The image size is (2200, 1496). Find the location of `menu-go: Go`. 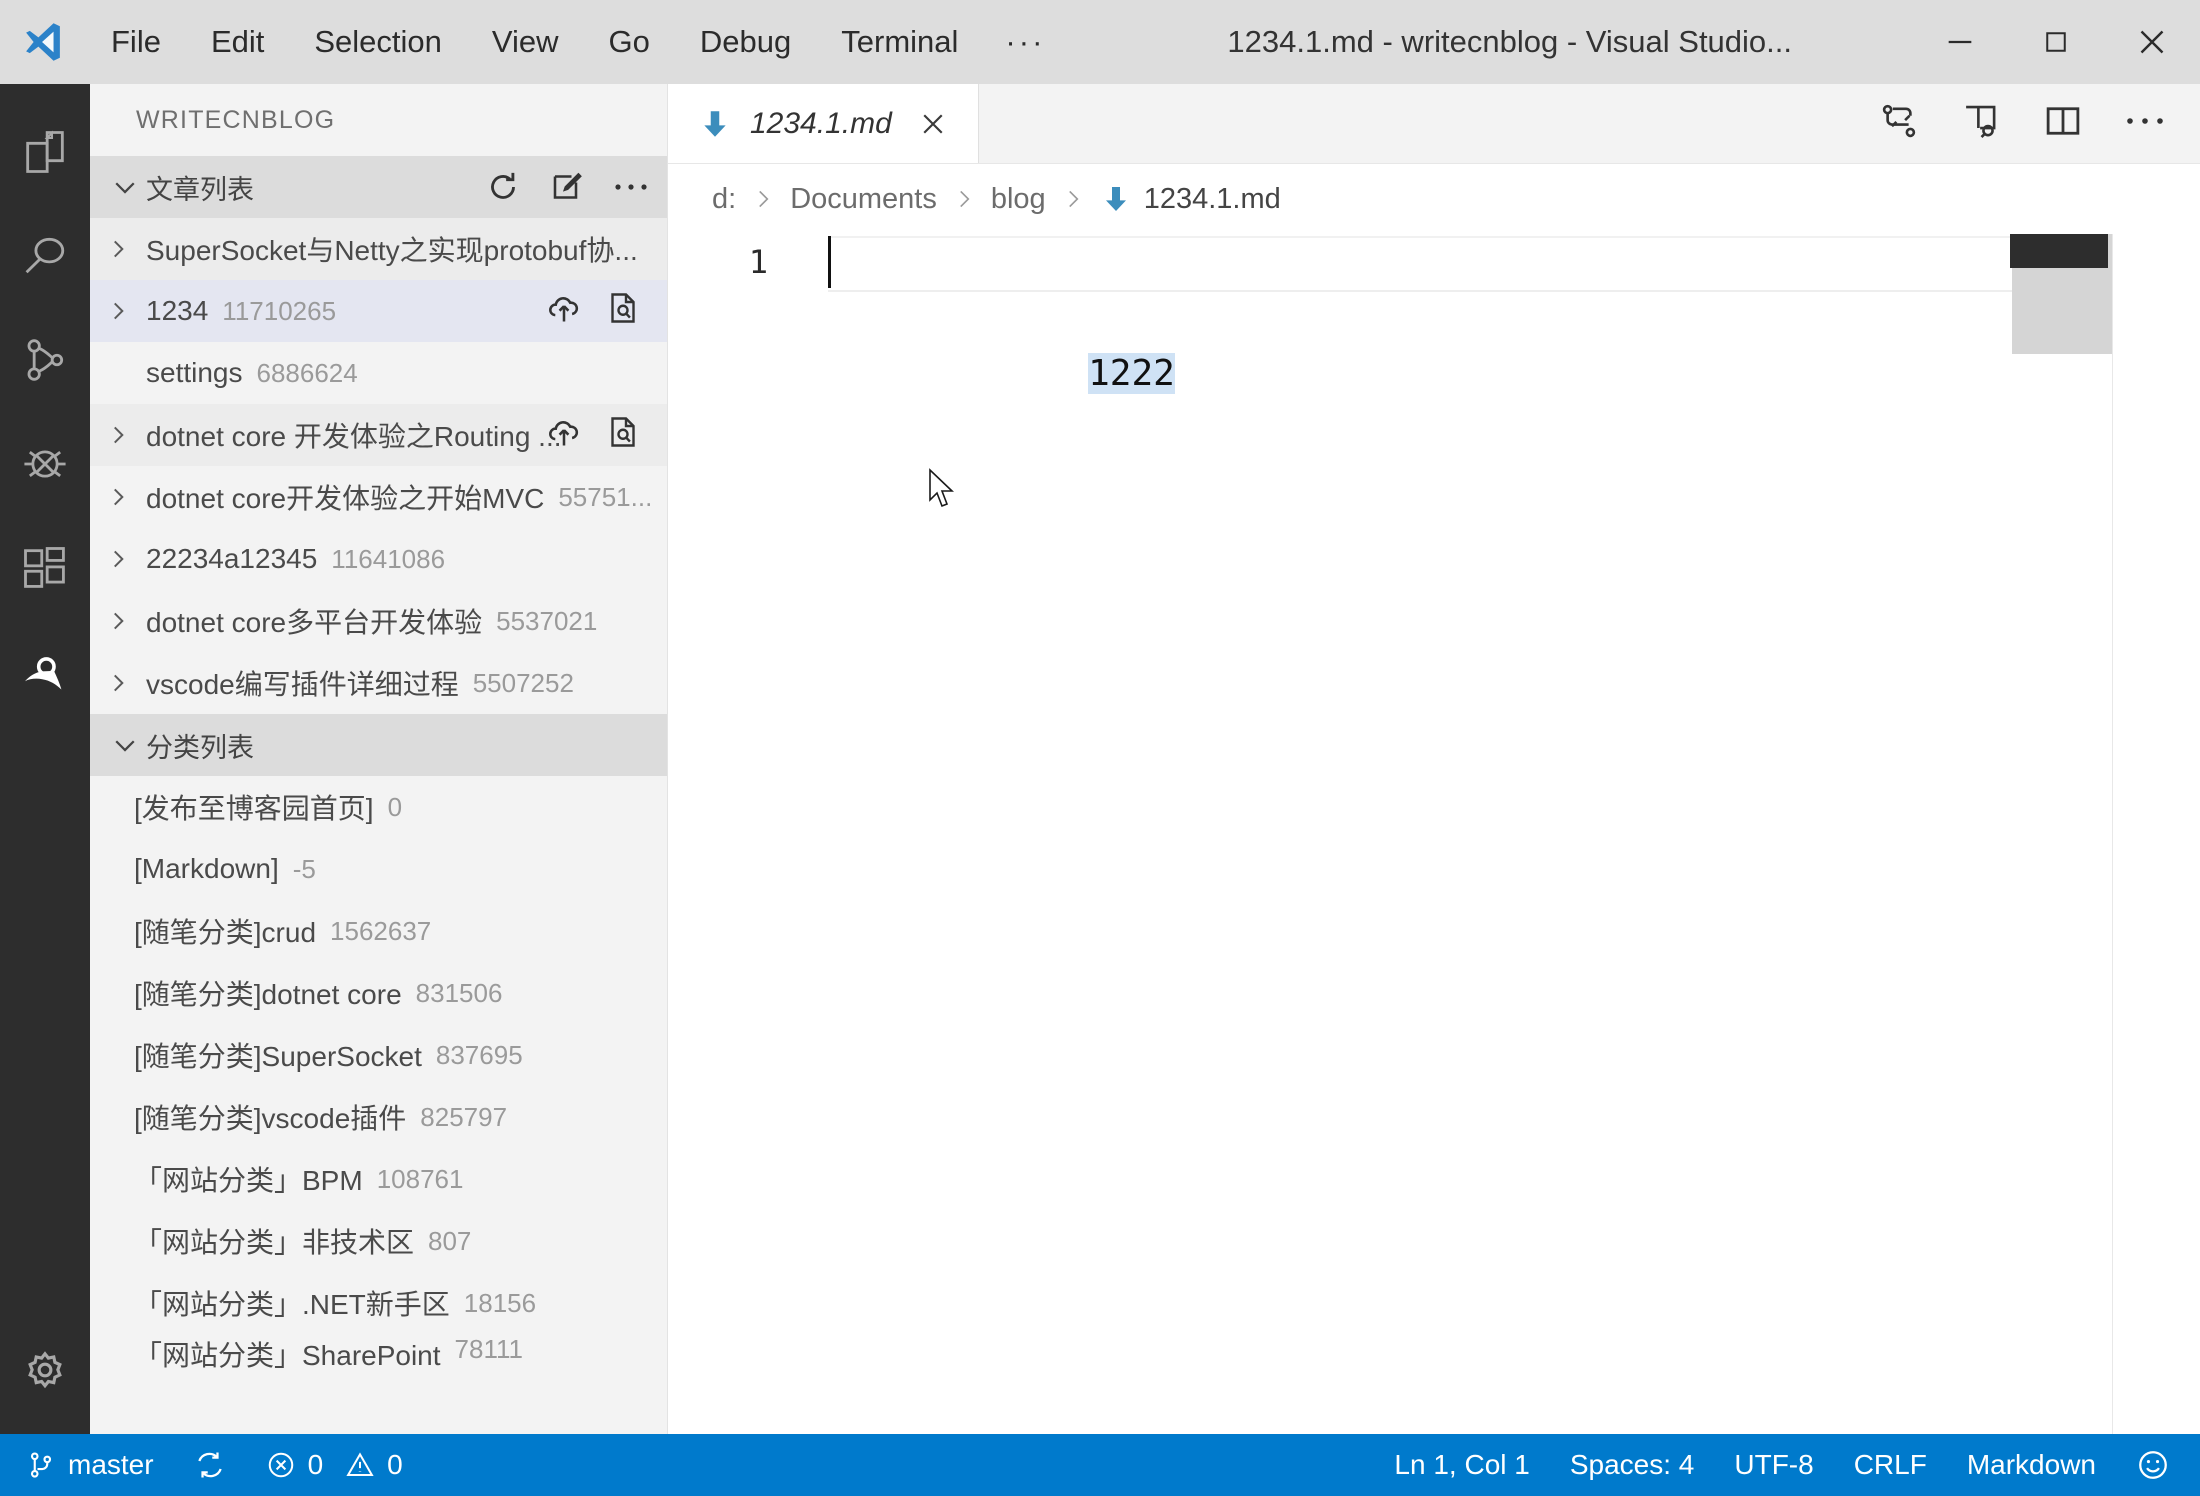

menu-go: Go is located at coordinates (629, 42).